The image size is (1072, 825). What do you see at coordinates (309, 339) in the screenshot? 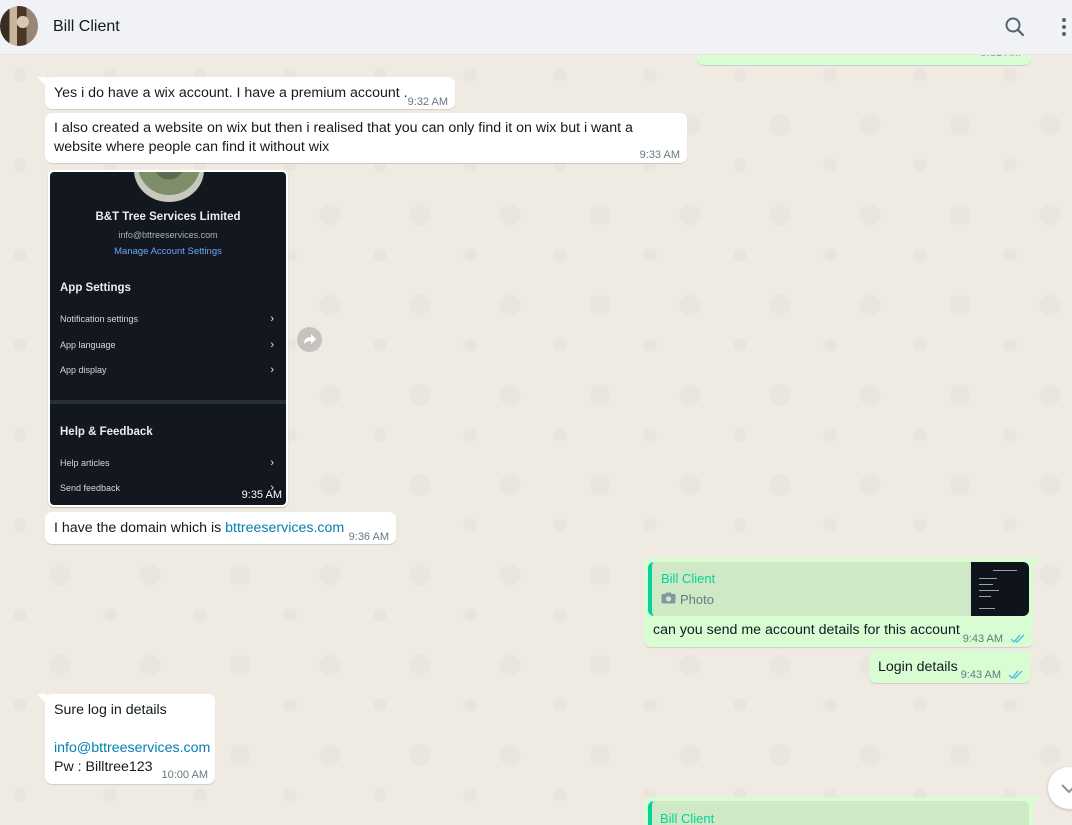
I see `forward-icon` at bounding box center [309, 339].